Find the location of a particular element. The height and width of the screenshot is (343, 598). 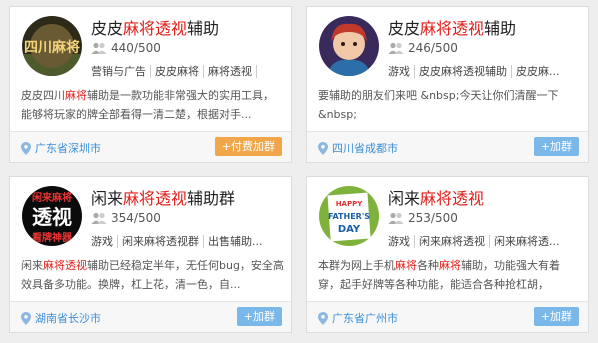

group-location: 广东省广州市 is located at coordinates (358, 318).